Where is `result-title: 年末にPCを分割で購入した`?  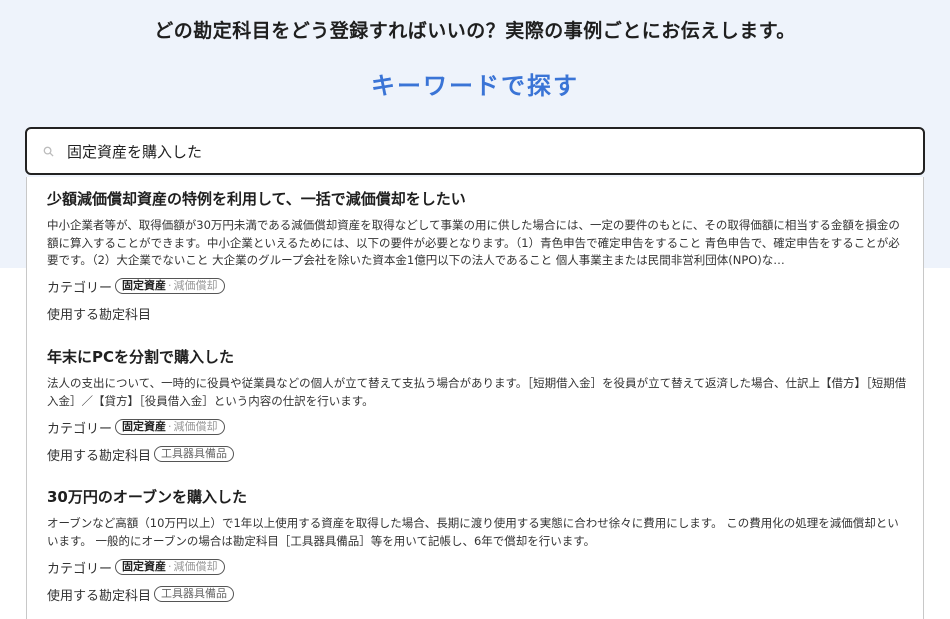 result-title: 年末にPCを分割で購入した is located at coordinates (477, 357).